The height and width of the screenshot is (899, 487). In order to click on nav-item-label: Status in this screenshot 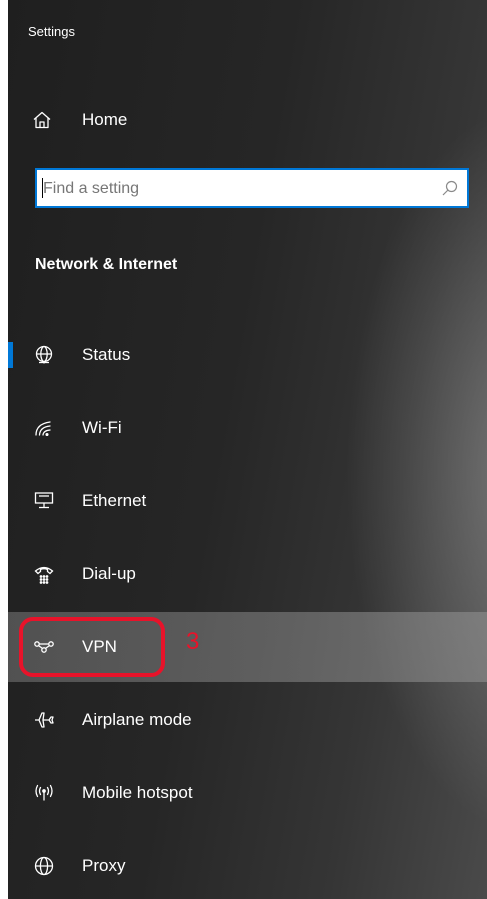, I will do `click(106, 354)`.